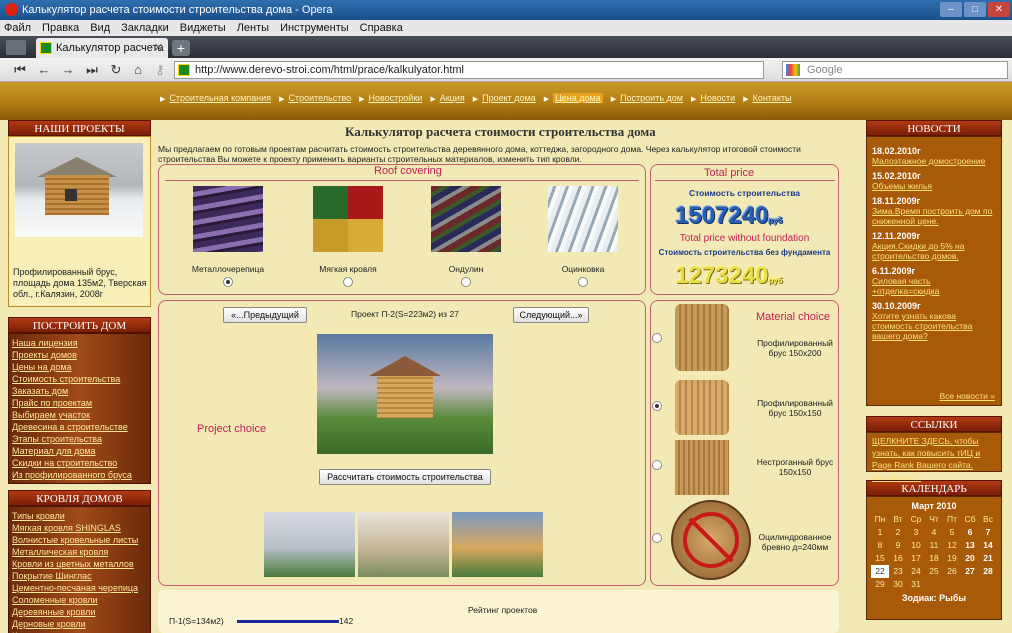 This screenshot has height=633, width=1012. Describe the element at coordinates (934, 558) in the screenshot. I see `calendar-day: 18` at that location.